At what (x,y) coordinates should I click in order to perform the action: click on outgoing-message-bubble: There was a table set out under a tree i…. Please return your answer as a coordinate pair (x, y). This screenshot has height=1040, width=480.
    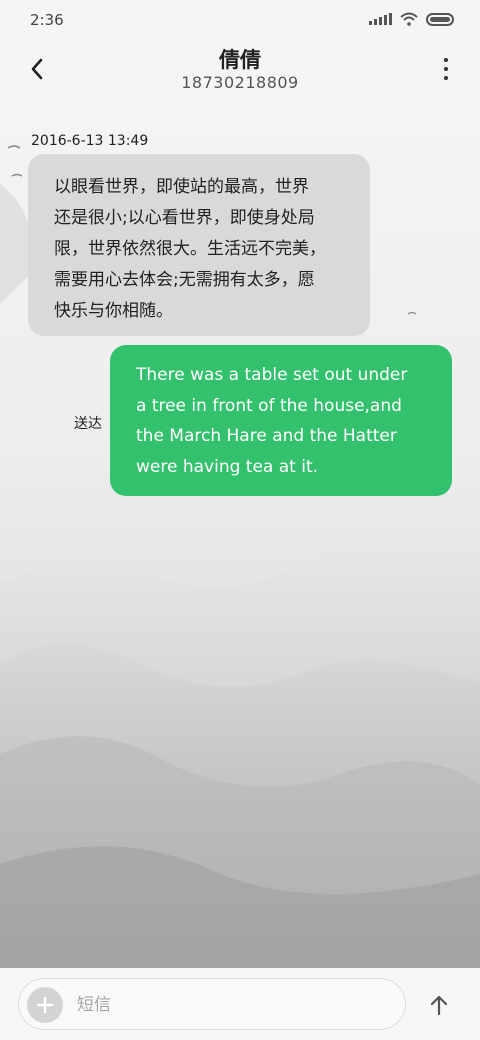
    Looking at the image, I should click on (281, 420).